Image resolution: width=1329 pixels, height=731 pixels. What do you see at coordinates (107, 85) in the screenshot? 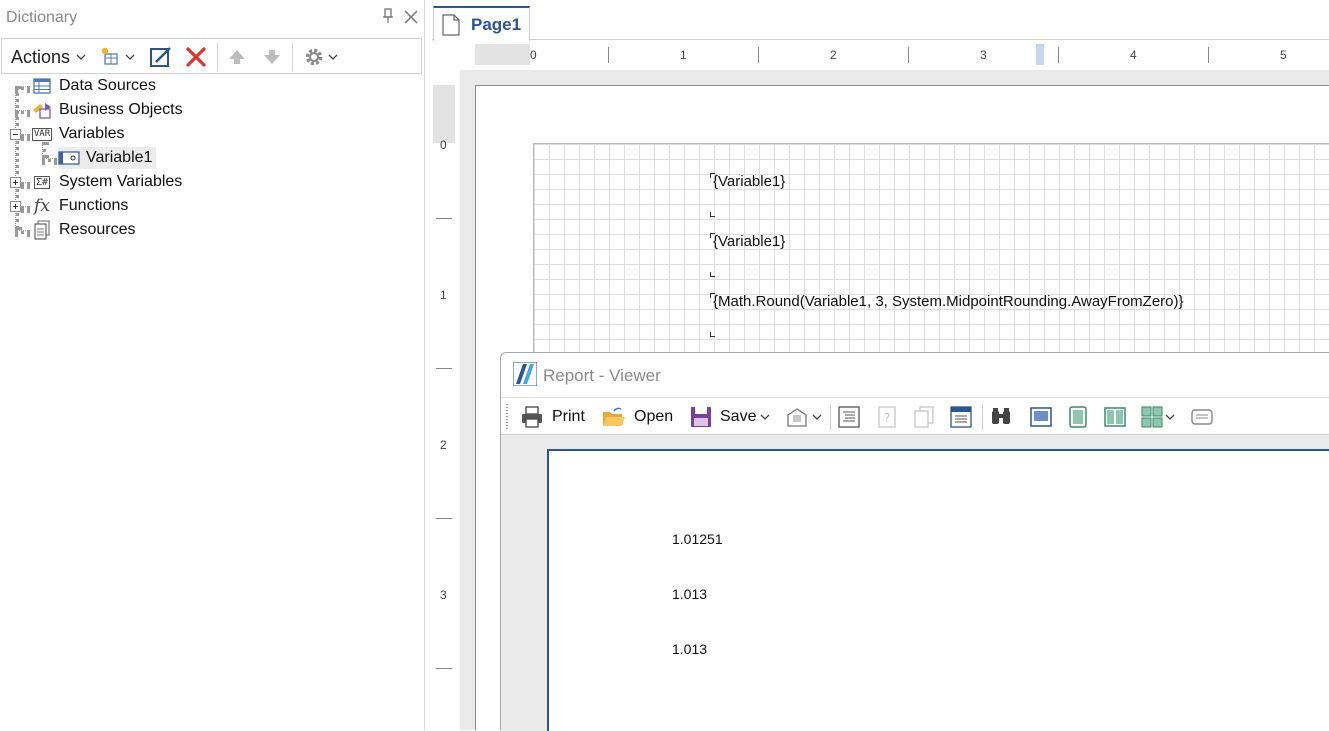
I see `tree-item-label: Data Sources` at bounding box center [107, 85].